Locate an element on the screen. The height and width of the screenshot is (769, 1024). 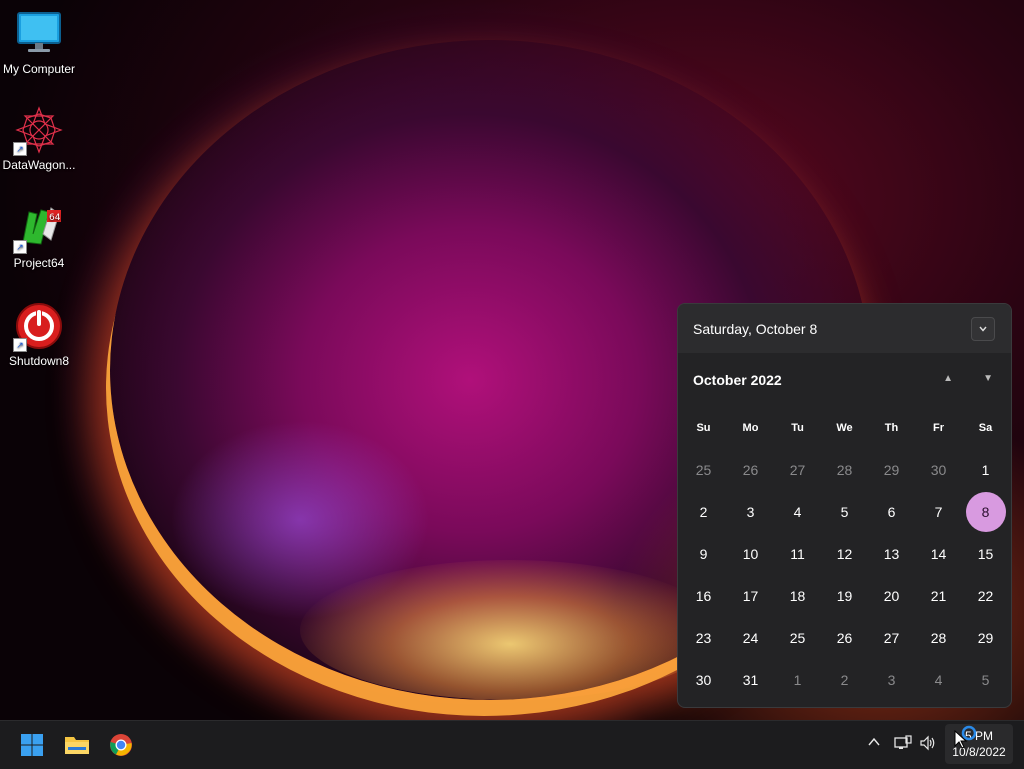
calendar-day: 17 is located at coordinates (750, 596).